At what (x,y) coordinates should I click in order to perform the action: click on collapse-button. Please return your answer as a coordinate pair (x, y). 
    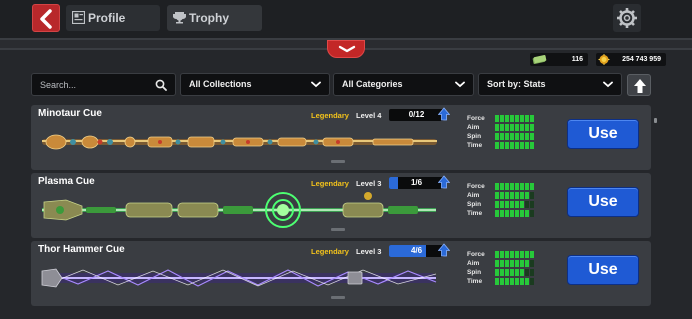
    Looking at the image, I should click on (346, 49).